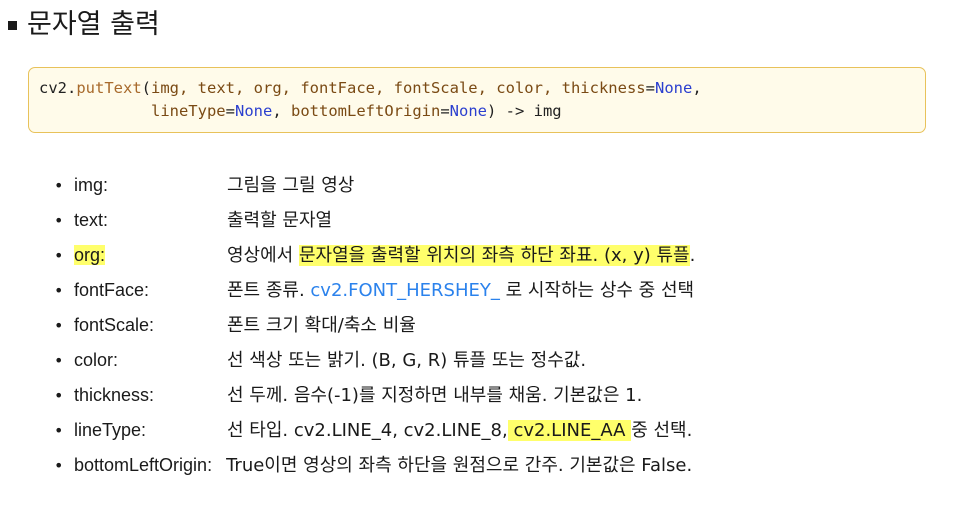  I want to click on param-name: color:, so click(96, 360).